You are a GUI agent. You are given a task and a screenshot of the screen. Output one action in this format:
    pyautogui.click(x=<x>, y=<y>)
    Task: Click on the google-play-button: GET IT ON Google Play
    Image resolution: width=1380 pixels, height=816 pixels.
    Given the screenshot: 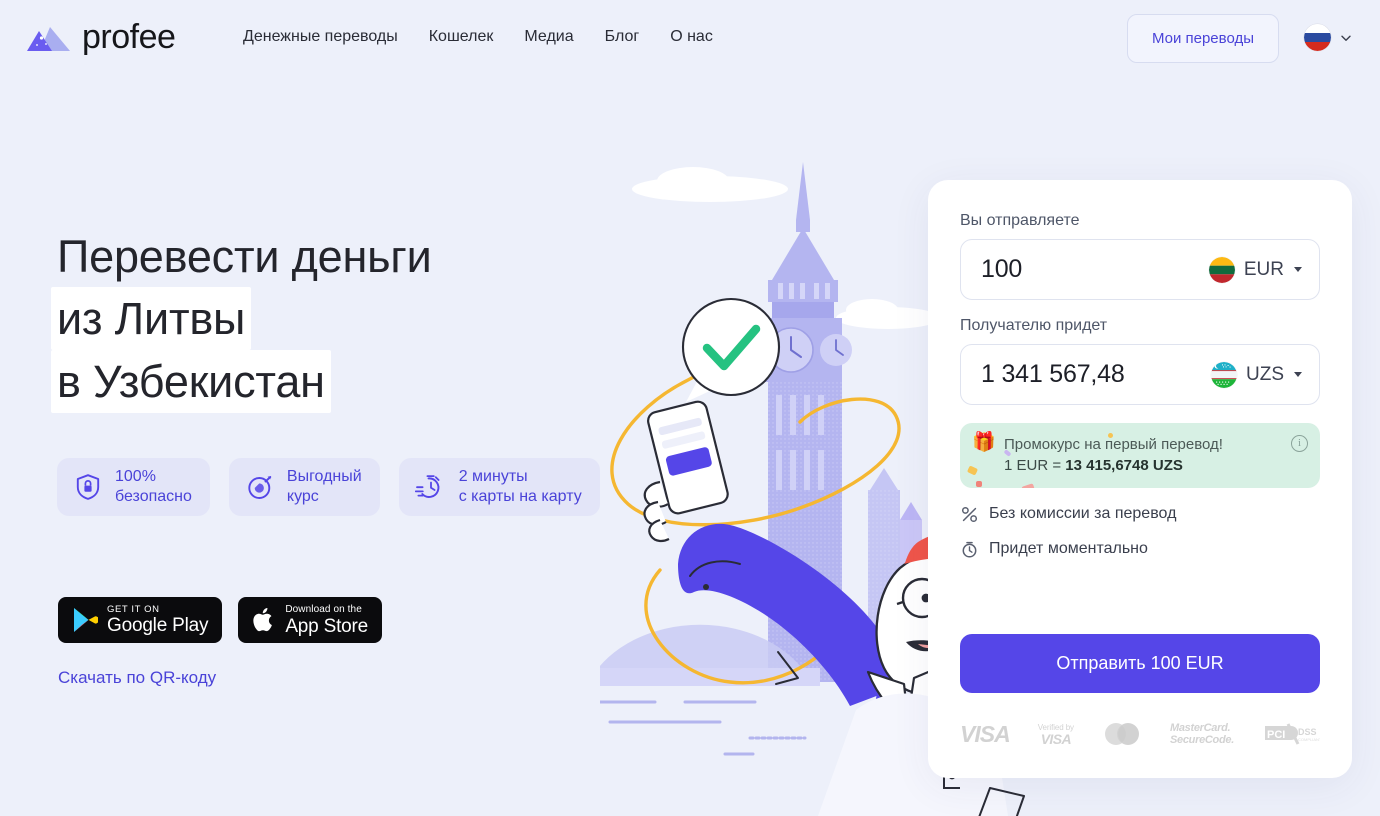 What is the action you would take?
    pyautogui.click(x=140, y=620)
    